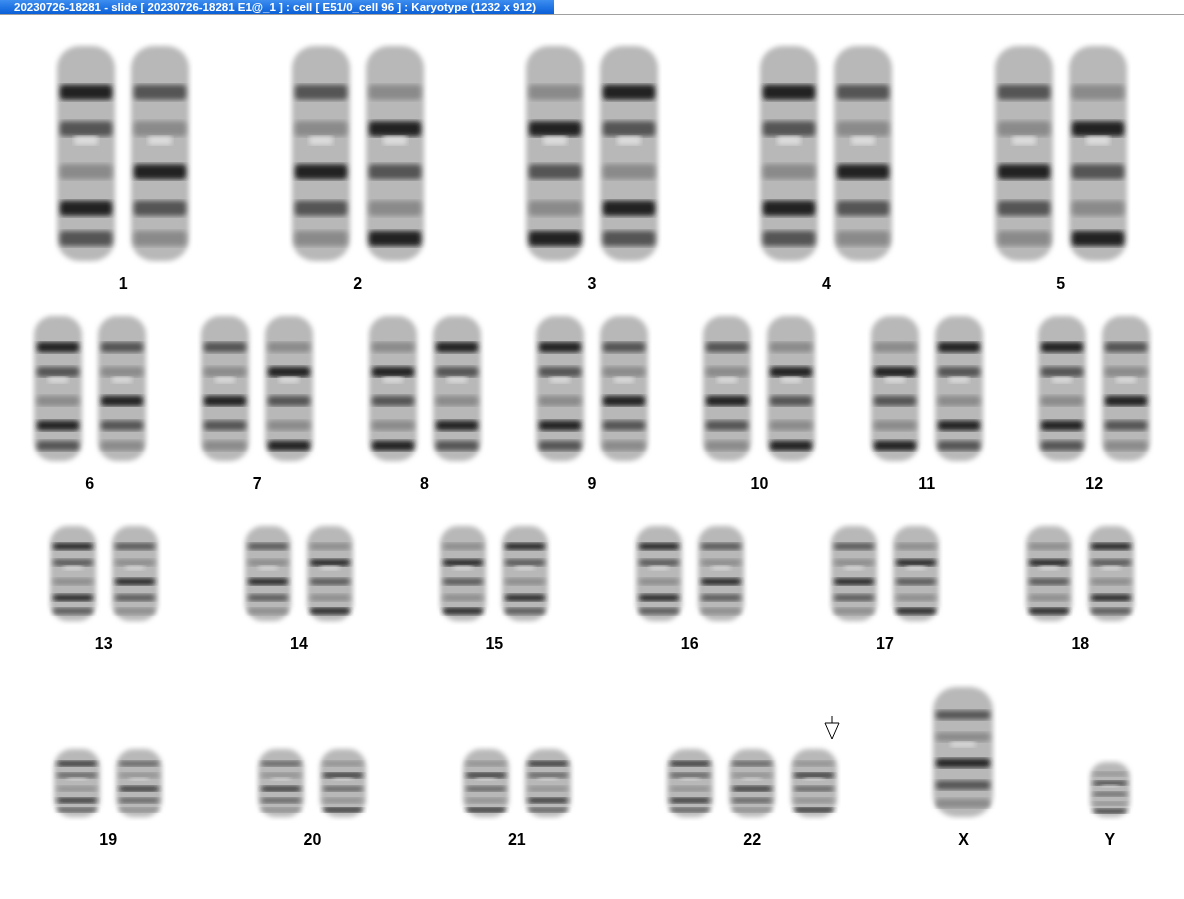  What do you see at coordinates (277, 7) in the screenshot?
I see `window-title: 20230726-18281 - slide [ 20230726-18281 E1@_1 ] : cell [ E51/0_cell 96 ] : Karyotype (1232 x 912)` at bounding box center [277, 7].